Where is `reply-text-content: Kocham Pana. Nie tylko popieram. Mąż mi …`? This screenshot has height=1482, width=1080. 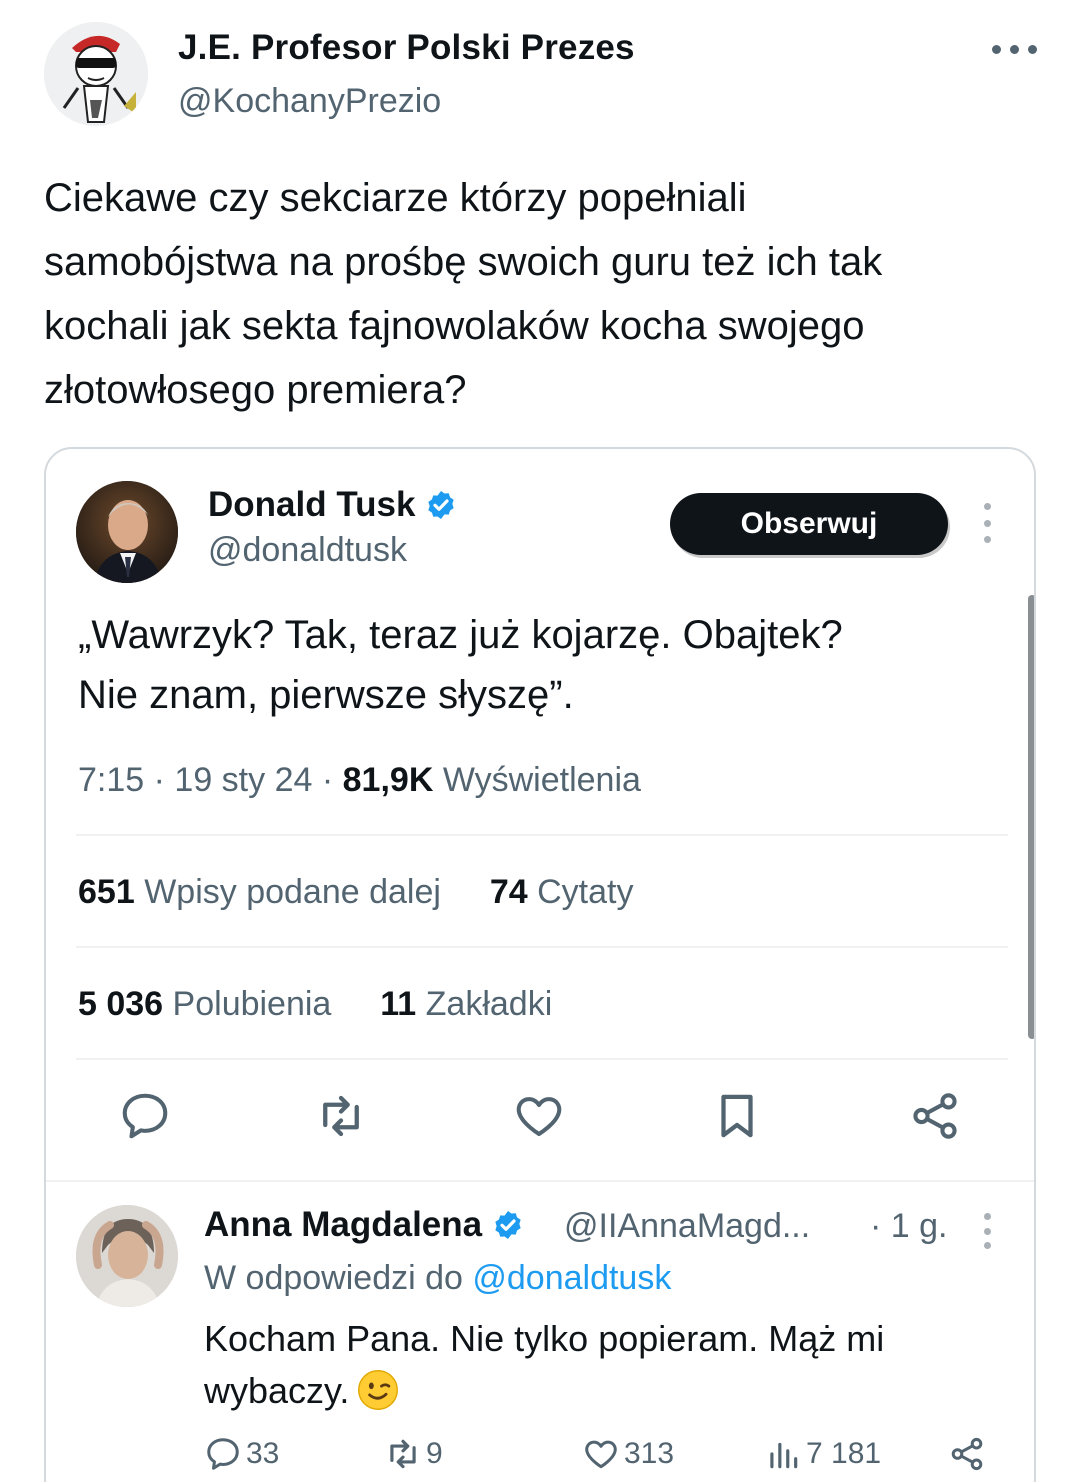 reply-text-content: Kocham Pana. Nie tylko popieram. Mąż mi … is located at coordinates (544, 1364).